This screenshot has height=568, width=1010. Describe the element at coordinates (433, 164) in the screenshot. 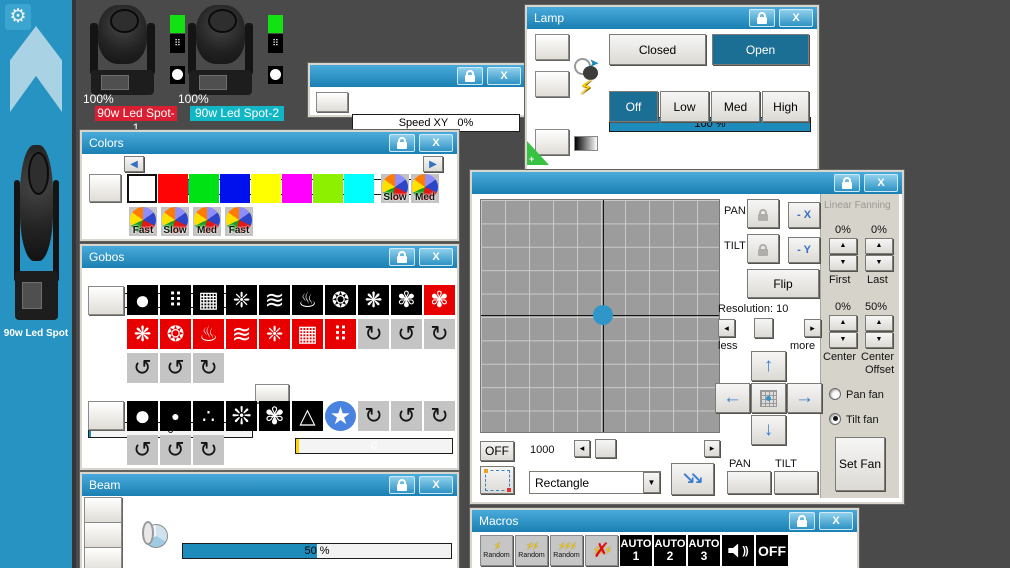

I see `color-scroll-right-button: ▶` at that location.